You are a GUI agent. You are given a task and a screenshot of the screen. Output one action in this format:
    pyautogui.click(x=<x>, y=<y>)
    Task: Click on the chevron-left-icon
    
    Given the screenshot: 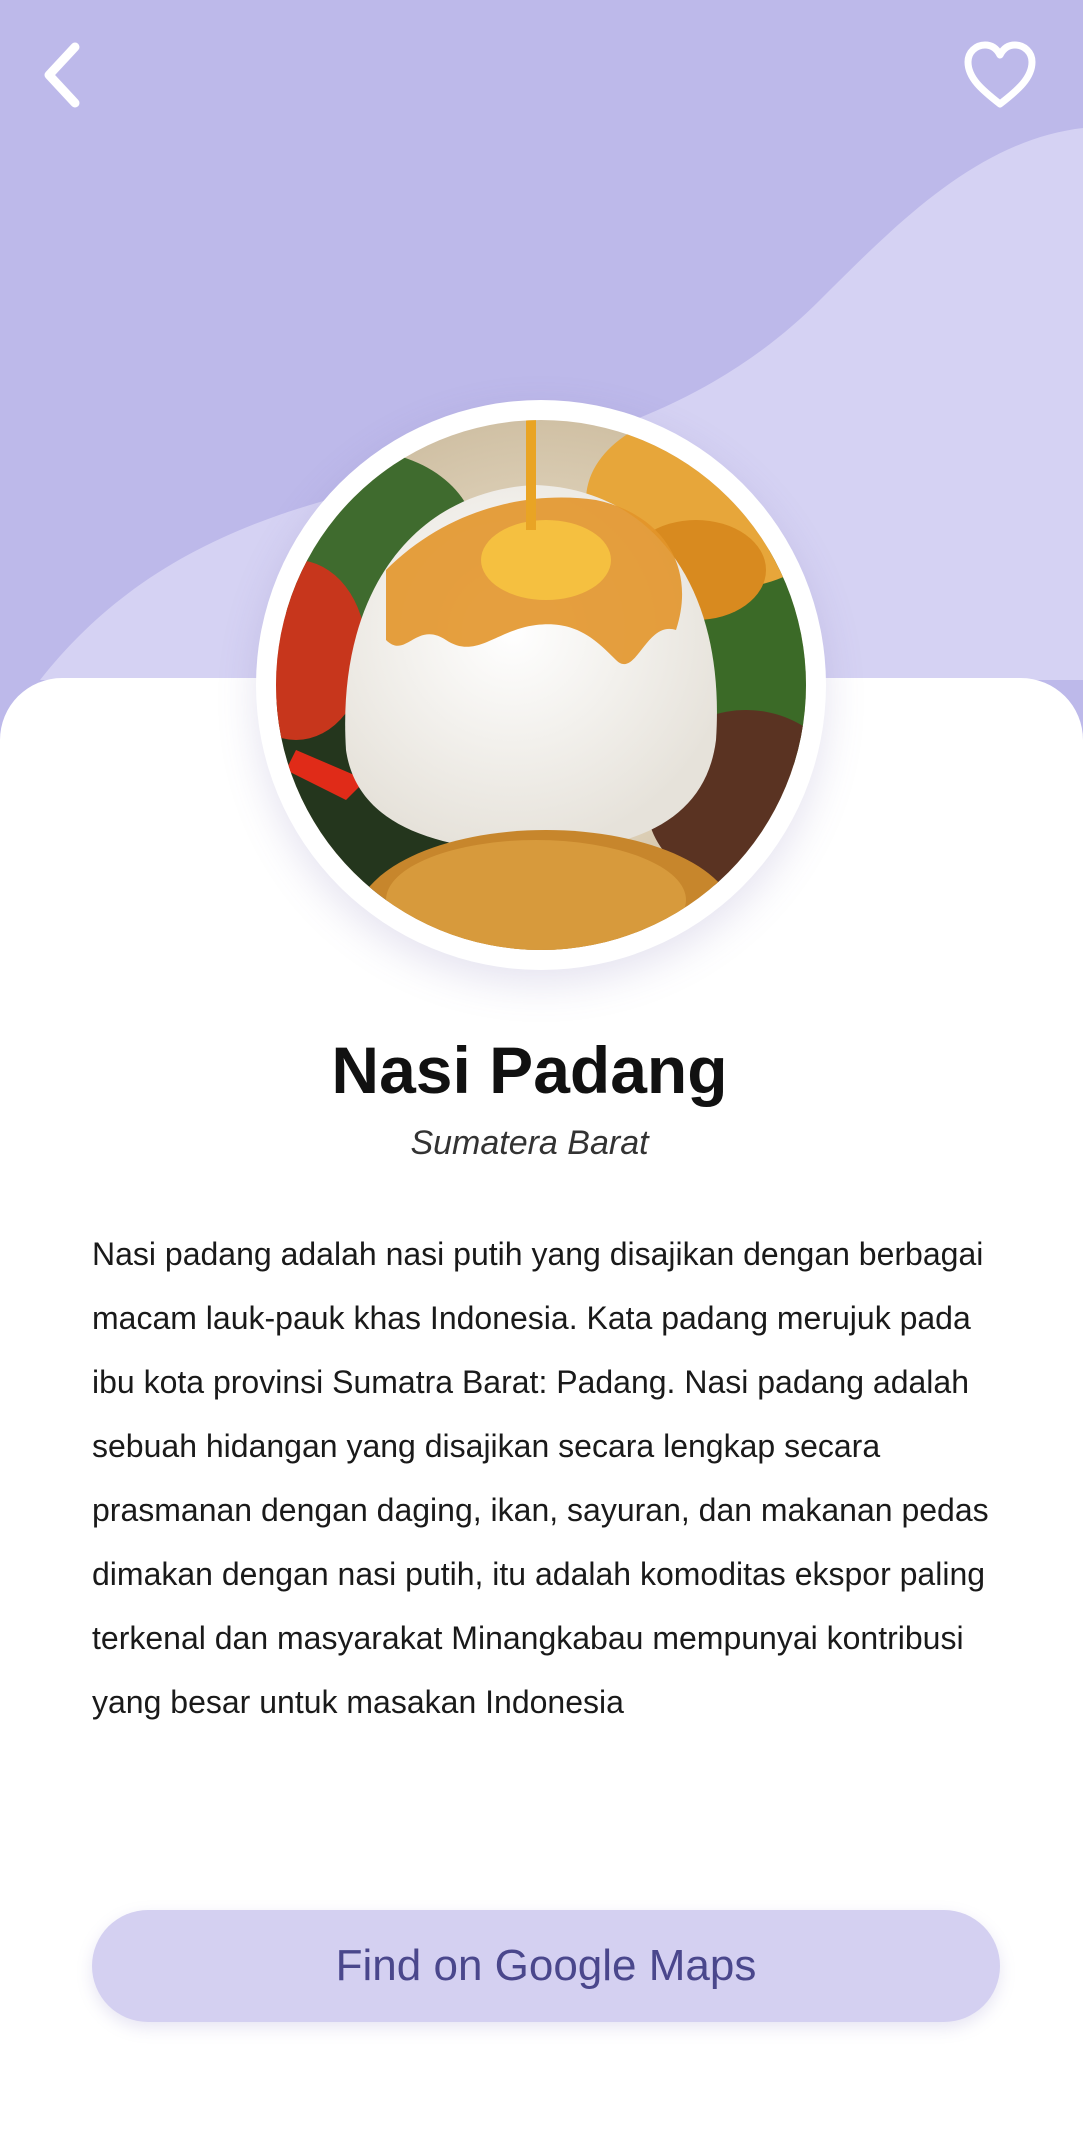 What is the action you would take?
    pyautogui.click(x=62, y=75)
    